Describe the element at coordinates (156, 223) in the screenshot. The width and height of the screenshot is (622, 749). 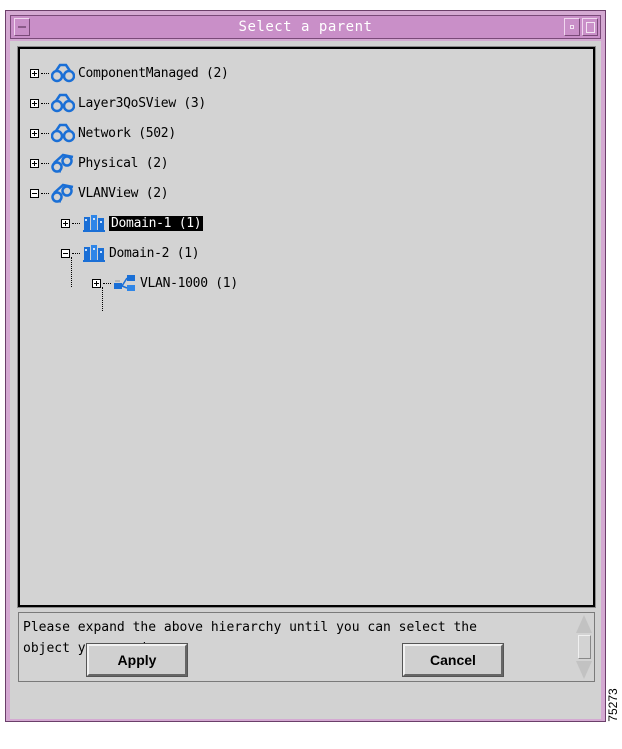
I see `tree-item-label: Domain-1 (1)` at that location.